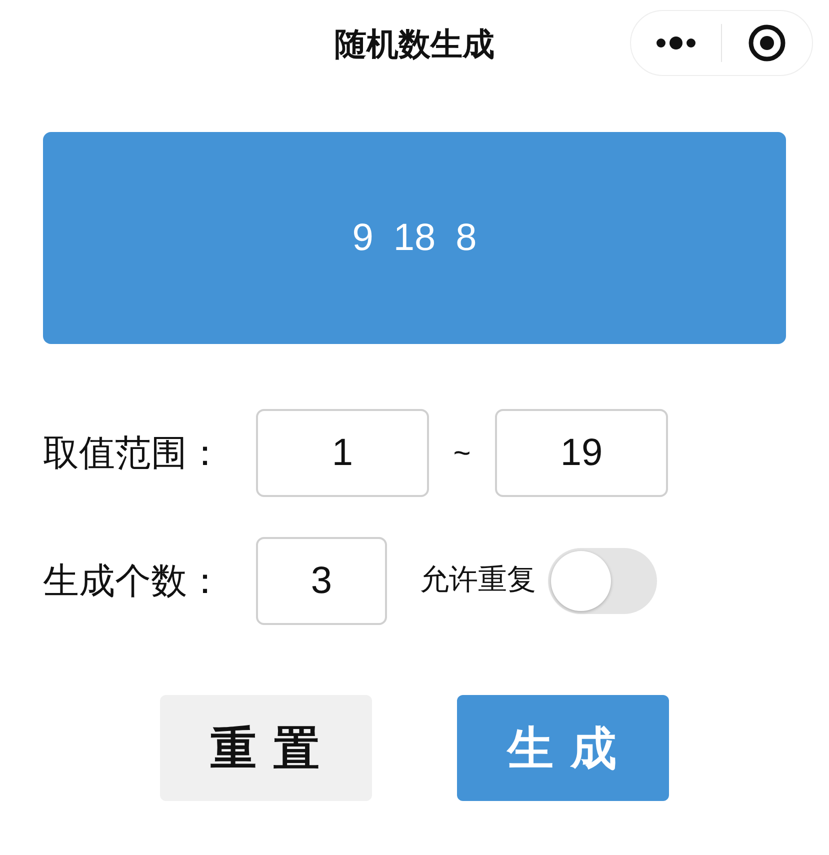 Image resolution: width=829 pixels, height=855 pixels. Describe the element at coordinates (676, 43) in the screenshot. I see `more-icon` at that location.